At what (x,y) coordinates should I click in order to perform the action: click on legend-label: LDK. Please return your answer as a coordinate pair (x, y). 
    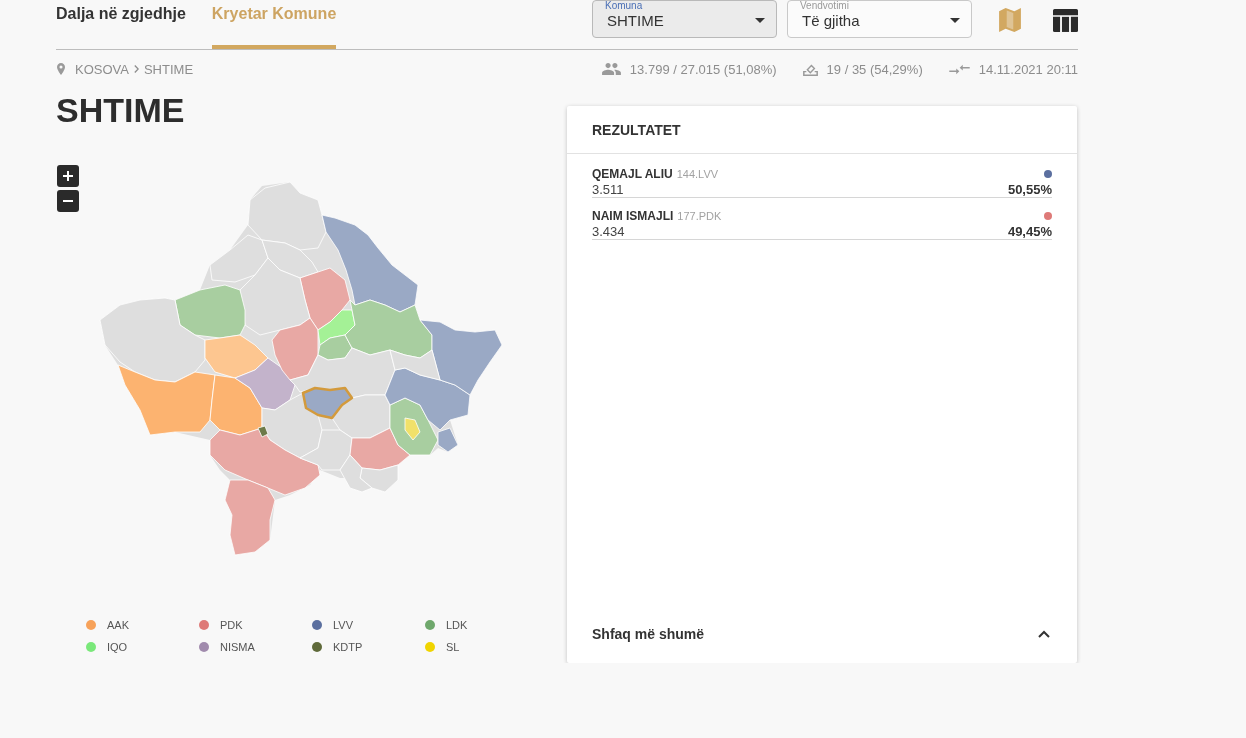
    Looking at the image, I should click on (457, 625).